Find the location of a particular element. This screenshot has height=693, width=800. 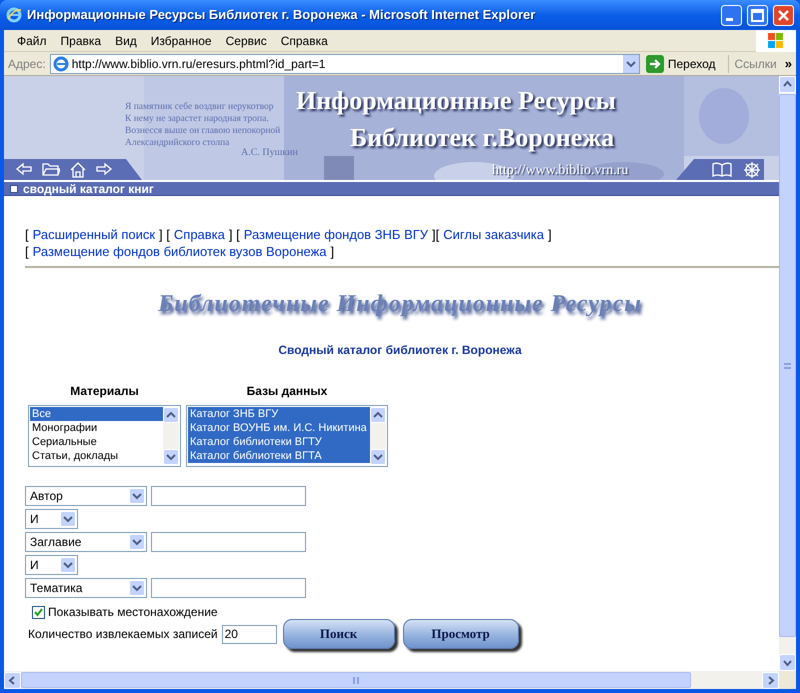

list-option: Монографии is located at coordinates (96, 428).